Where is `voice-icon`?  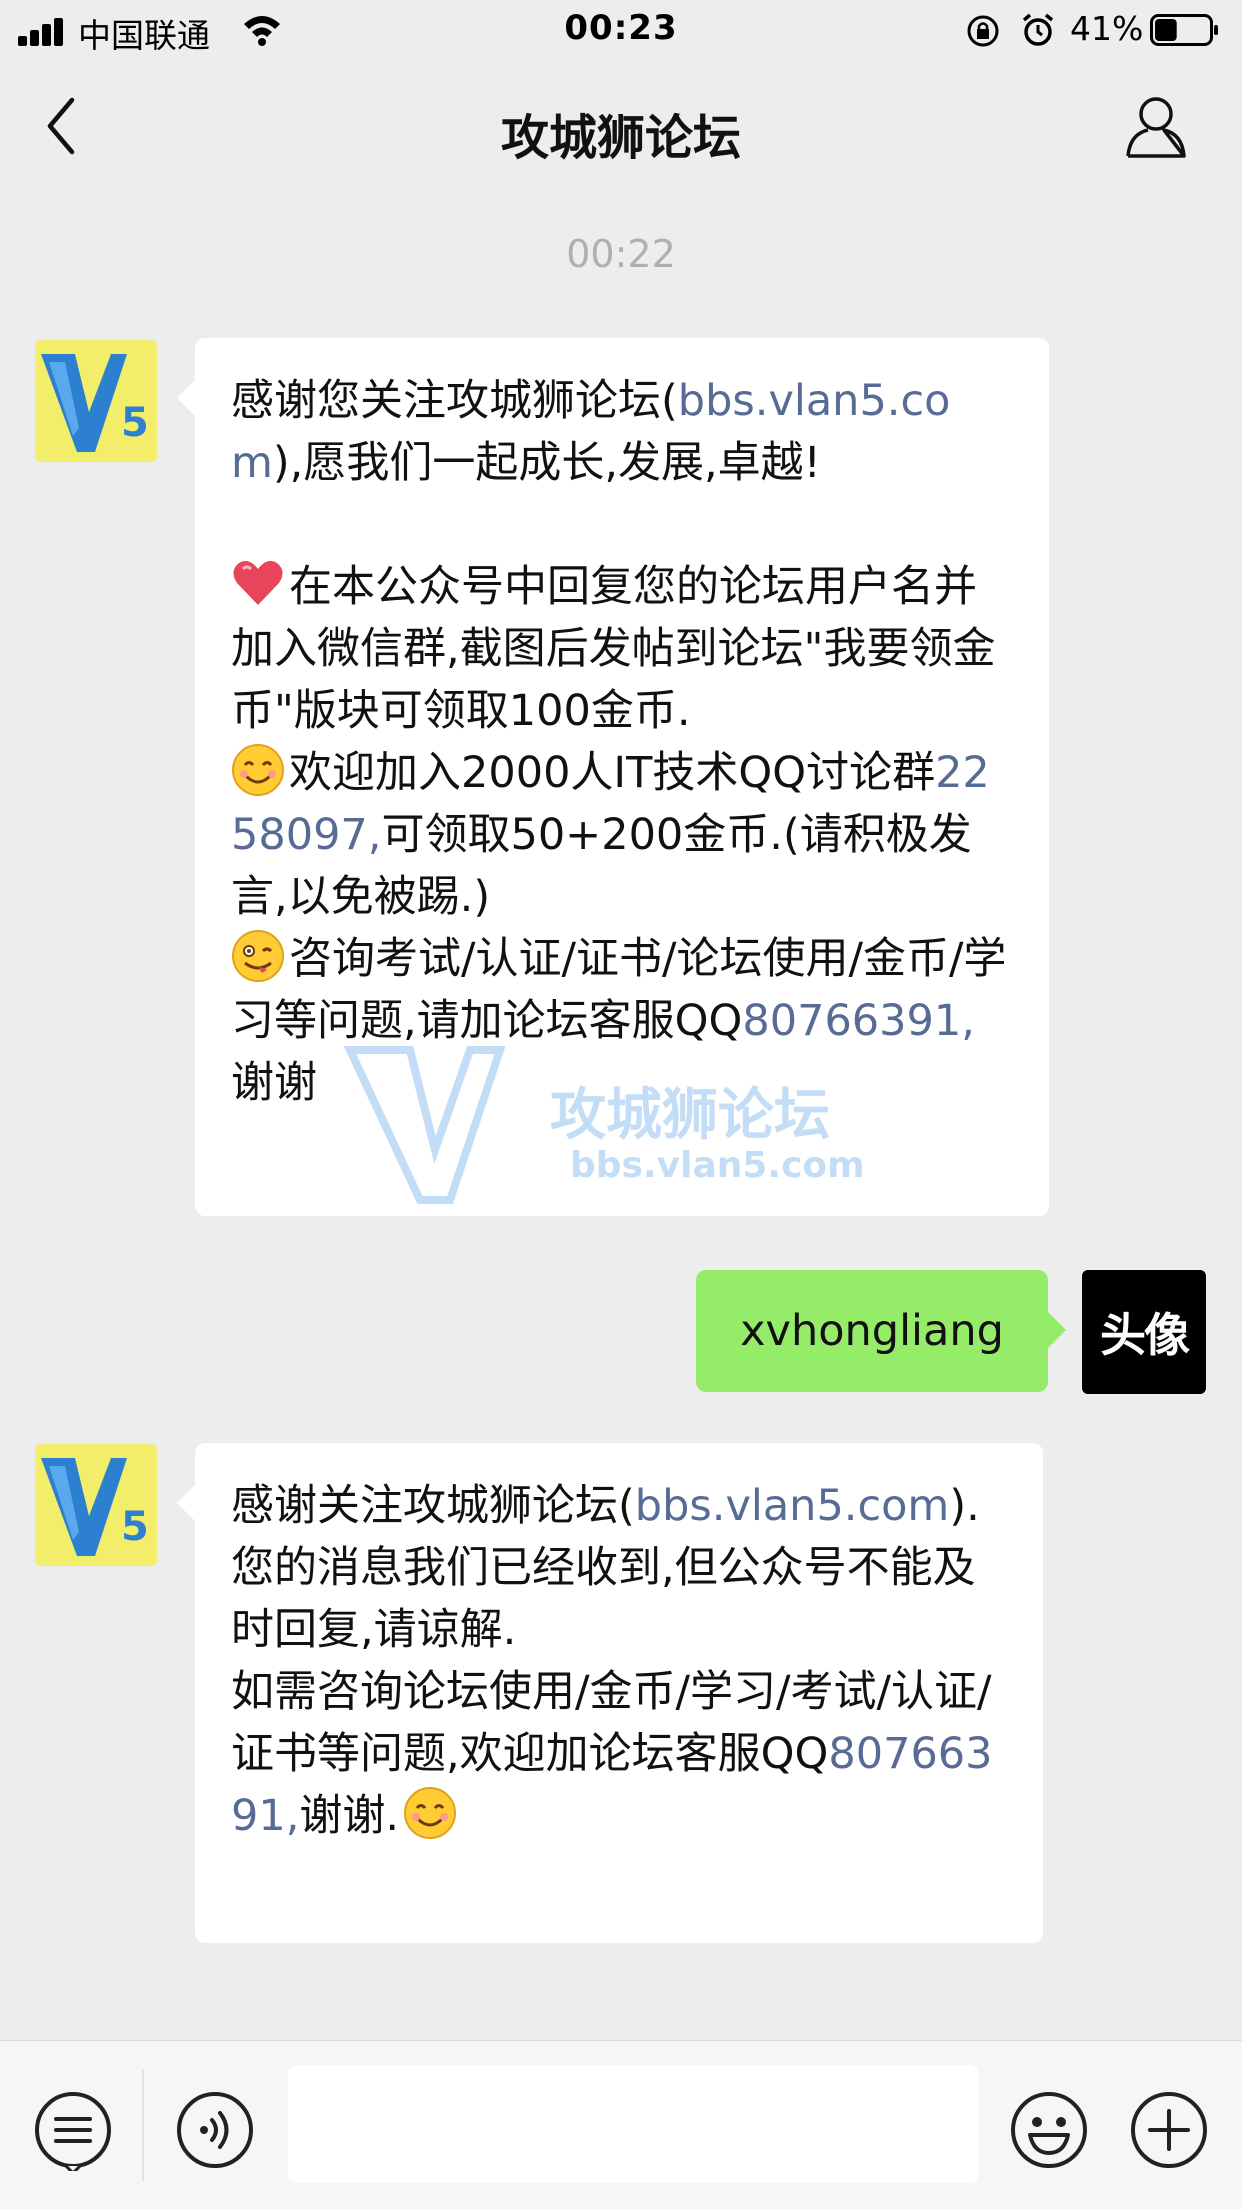
voice-icon is located at coordinates (215, 2130).